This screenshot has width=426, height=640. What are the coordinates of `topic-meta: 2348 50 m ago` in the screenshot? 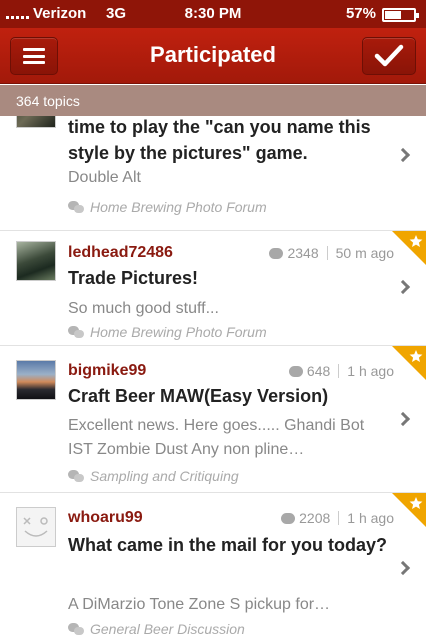 It's located at (331, 253).